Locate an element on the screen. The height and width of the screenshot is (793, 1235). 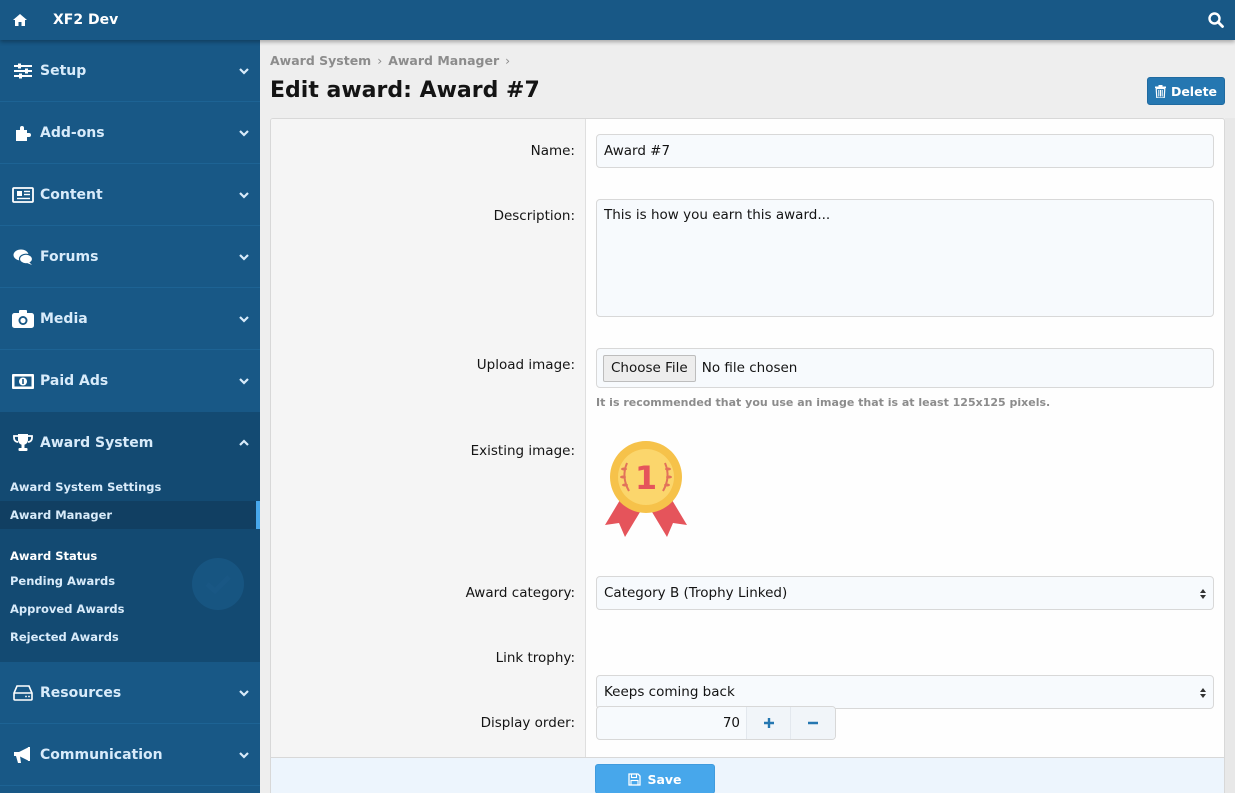
trophy-icon is located at coordinates (23, 442).